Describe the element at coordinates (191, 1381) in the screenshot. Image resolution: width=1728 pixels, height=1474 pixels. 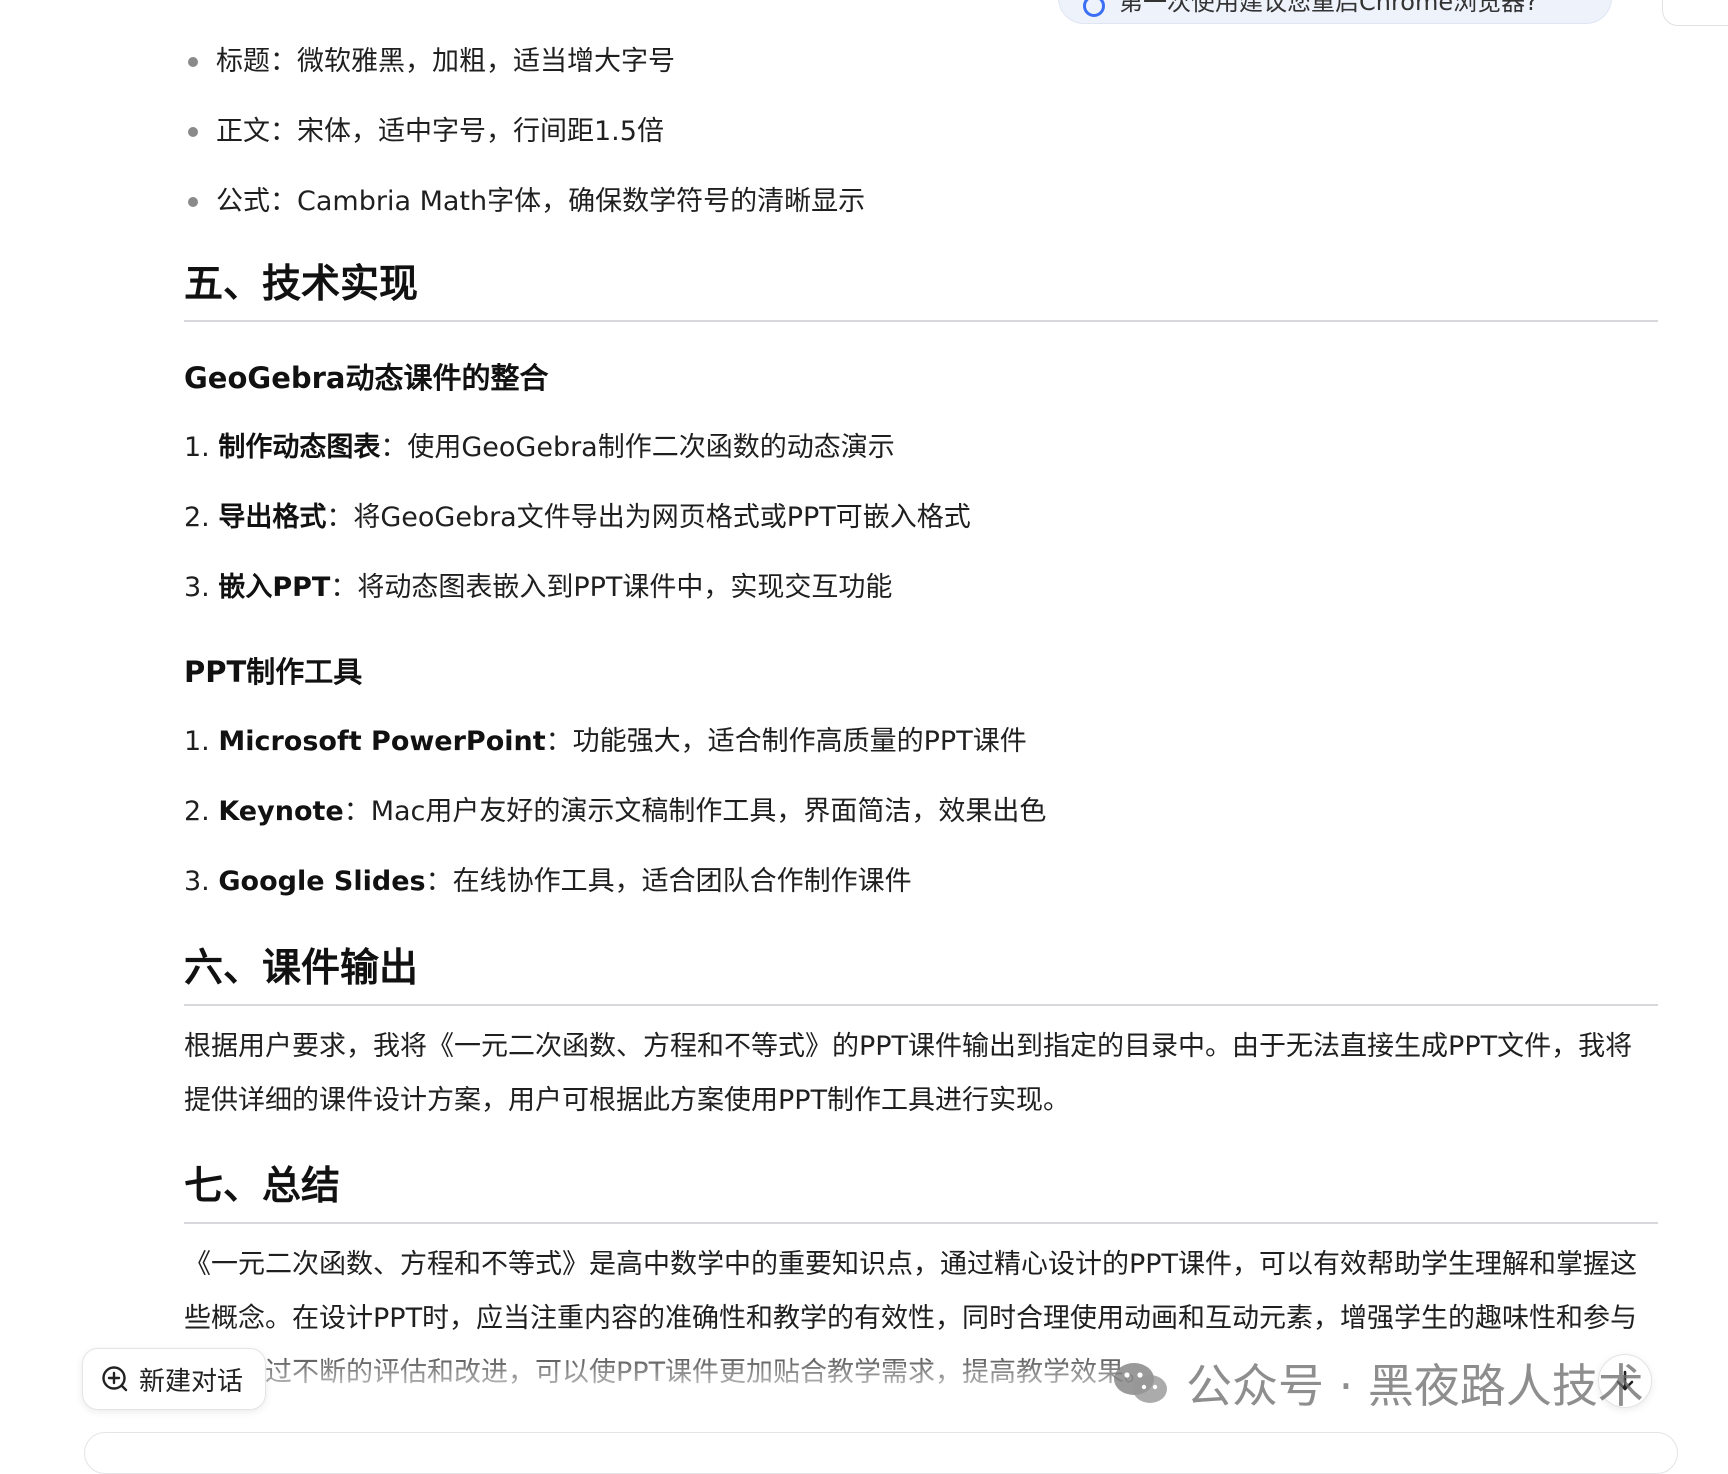
I see `new-chat-label: 新建对话` at that location.